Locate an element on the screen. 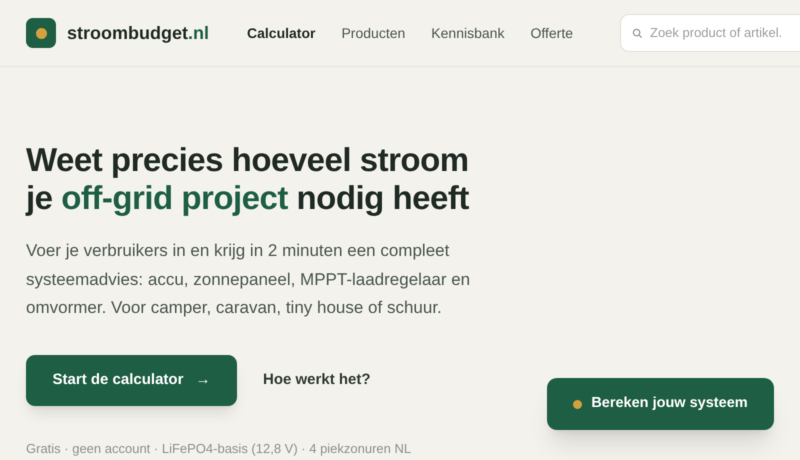  calculate-system-button: Bereken jouw systeem is located at coordinates (660, 404).